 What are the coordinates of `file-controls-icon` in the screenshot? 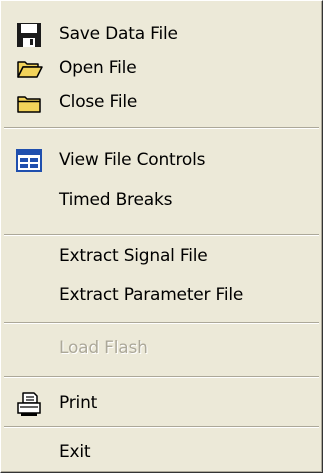 It's located at (29, 160).